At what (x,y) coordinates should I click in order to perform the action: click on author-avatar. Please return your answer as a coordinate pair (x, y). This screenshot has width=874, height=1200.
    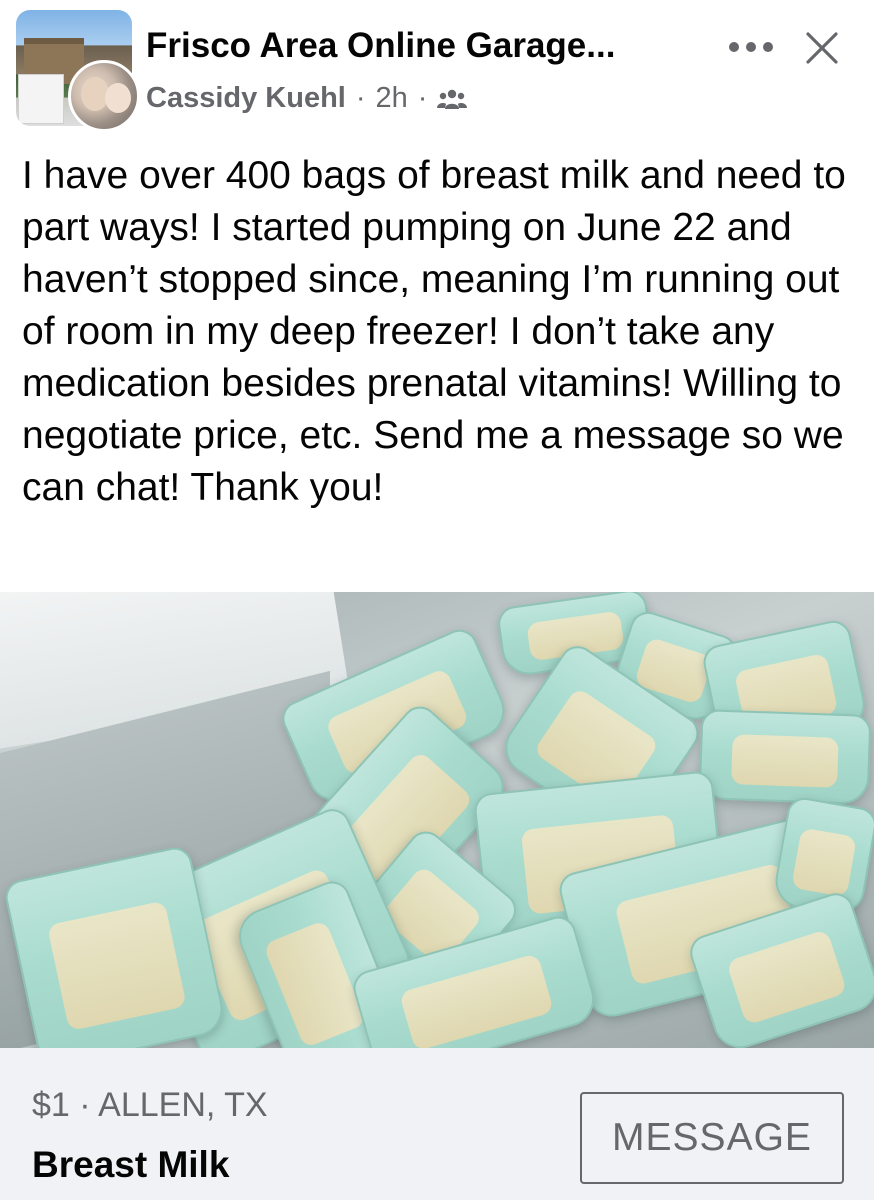
    Looking at the image, I should click on (104, 96).